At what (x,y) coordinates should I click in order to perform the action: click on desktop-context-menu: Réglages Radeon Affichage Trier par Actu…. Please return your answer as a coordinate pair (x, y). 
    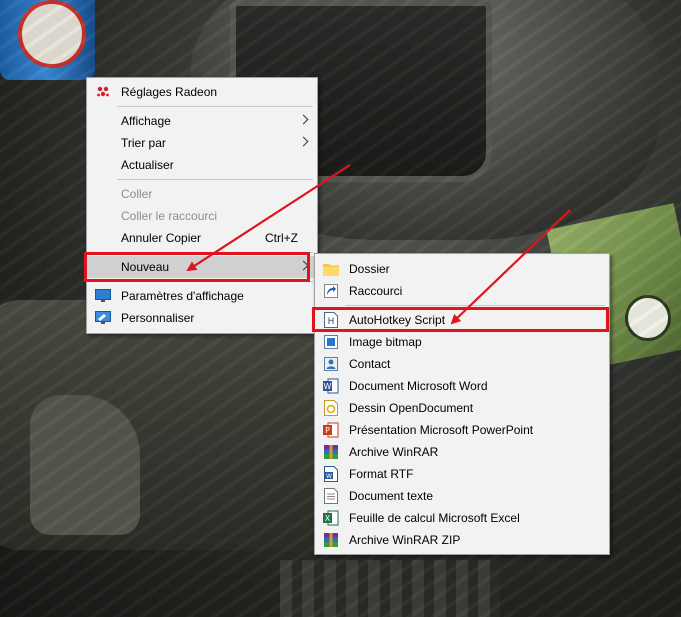
    Looking at the image, I should click on (202, 205).